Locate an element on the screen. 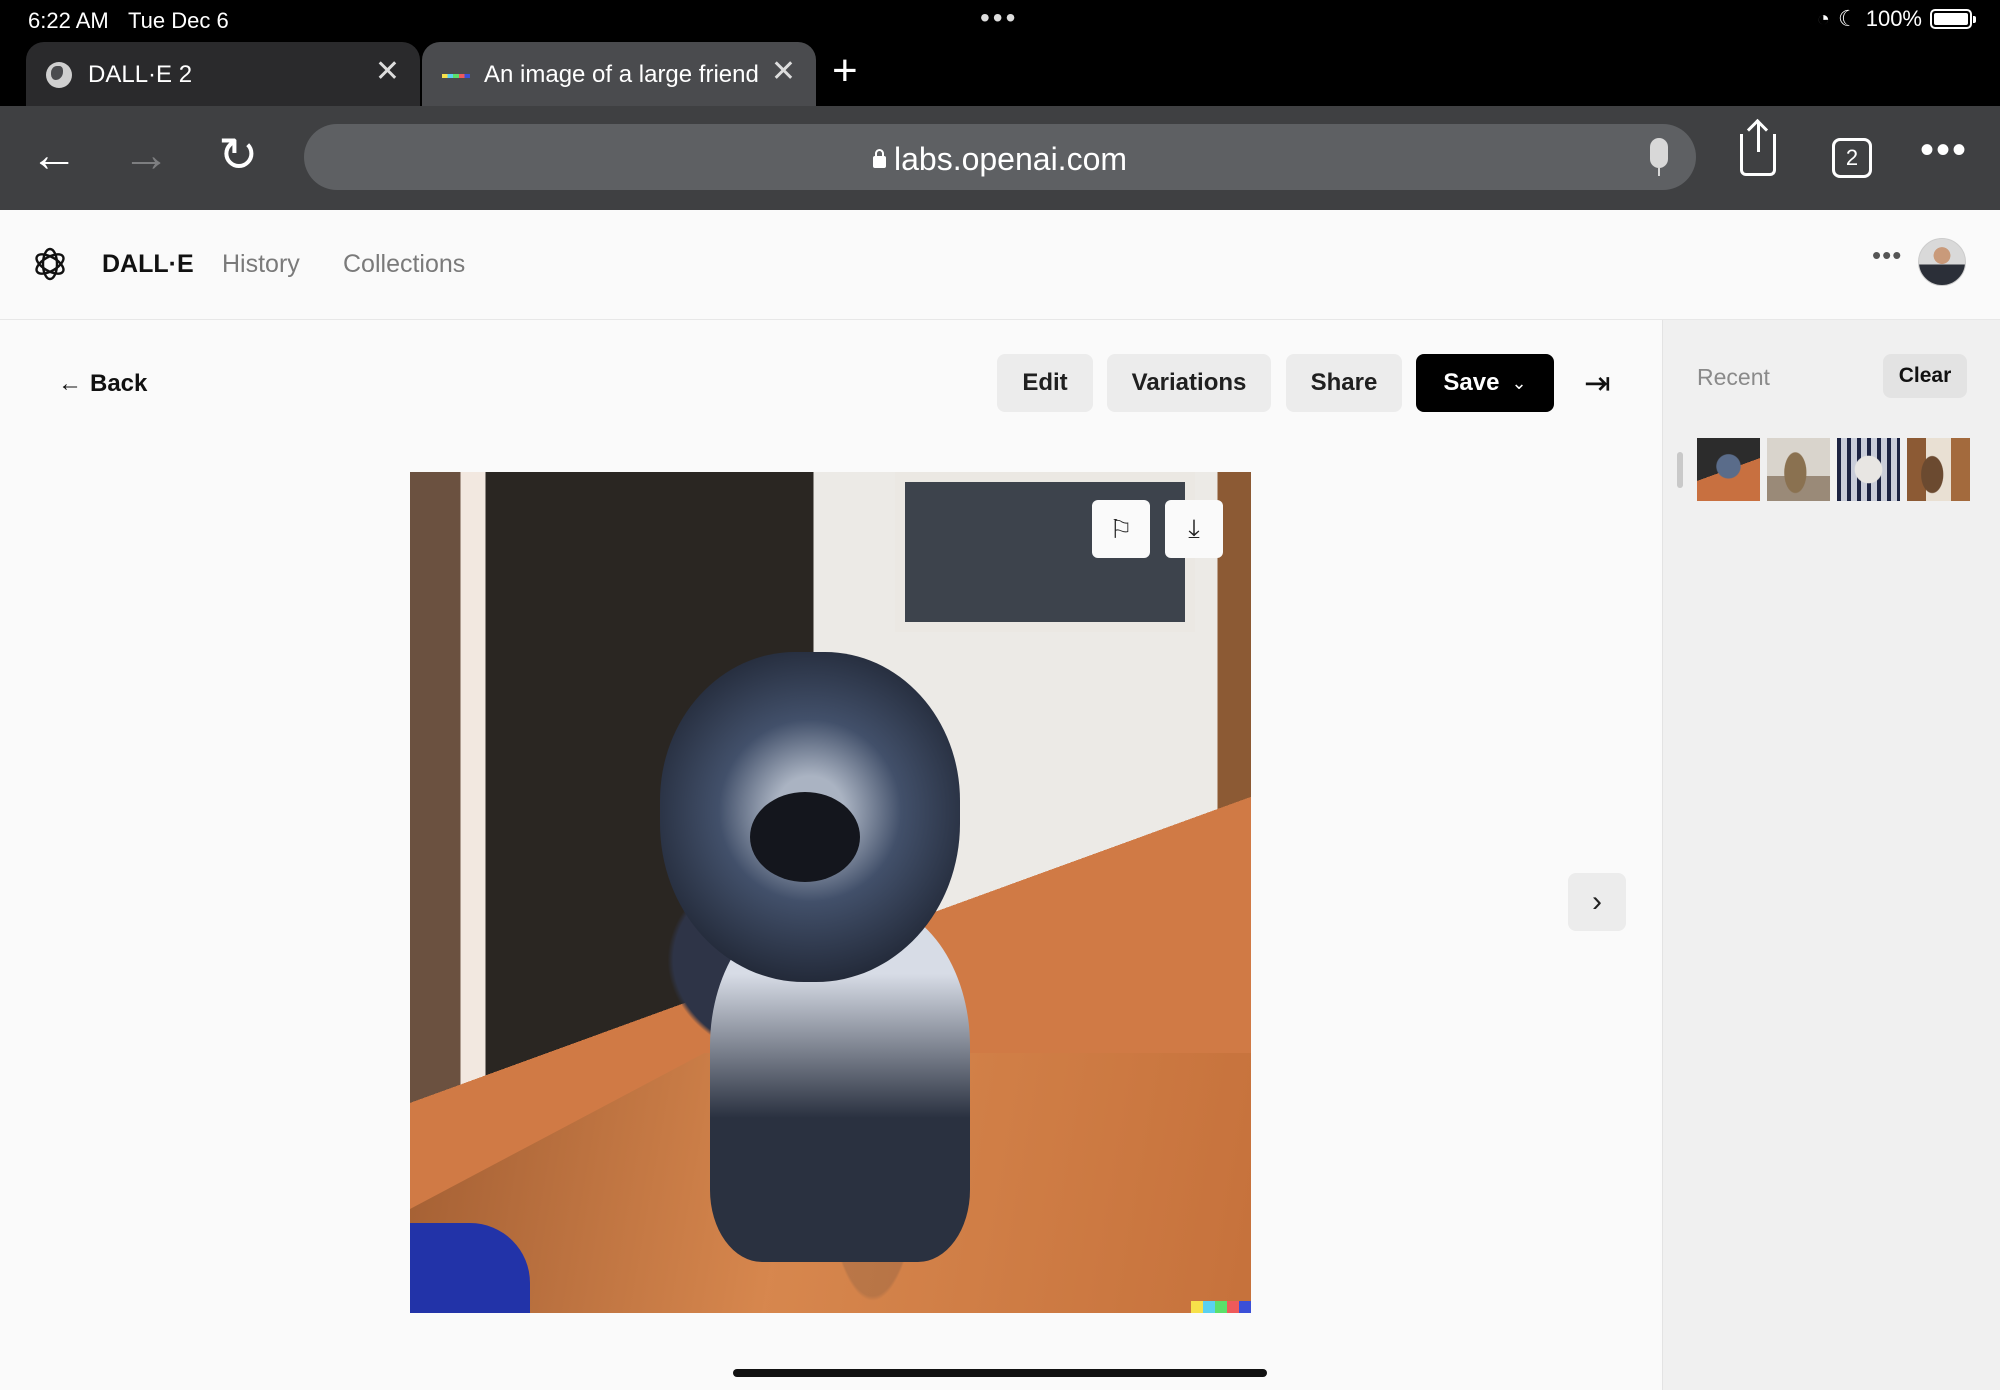 Image resolution: width=2000 pixels, height=1390 pixels. address-bar: labs.openai.com is located at coordinates (1000, 157).